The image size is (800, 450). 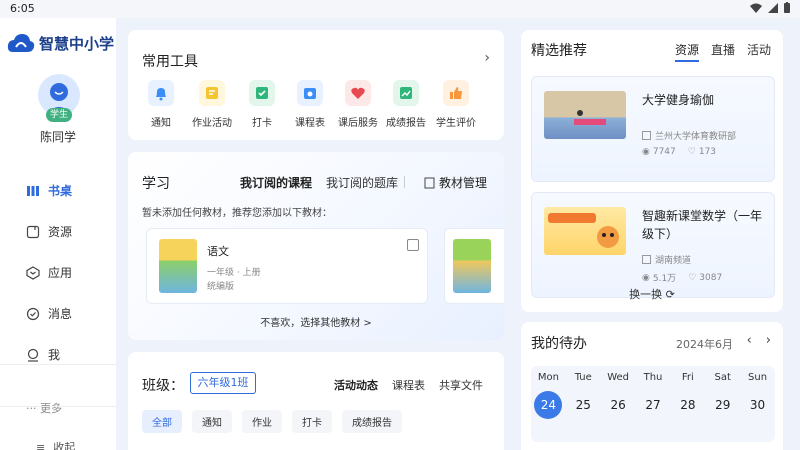 What do you see at coordinates (58, 313) in the screenshot?
I see `sidebar-item-messages: 消息` at bounding box center [58, 313].